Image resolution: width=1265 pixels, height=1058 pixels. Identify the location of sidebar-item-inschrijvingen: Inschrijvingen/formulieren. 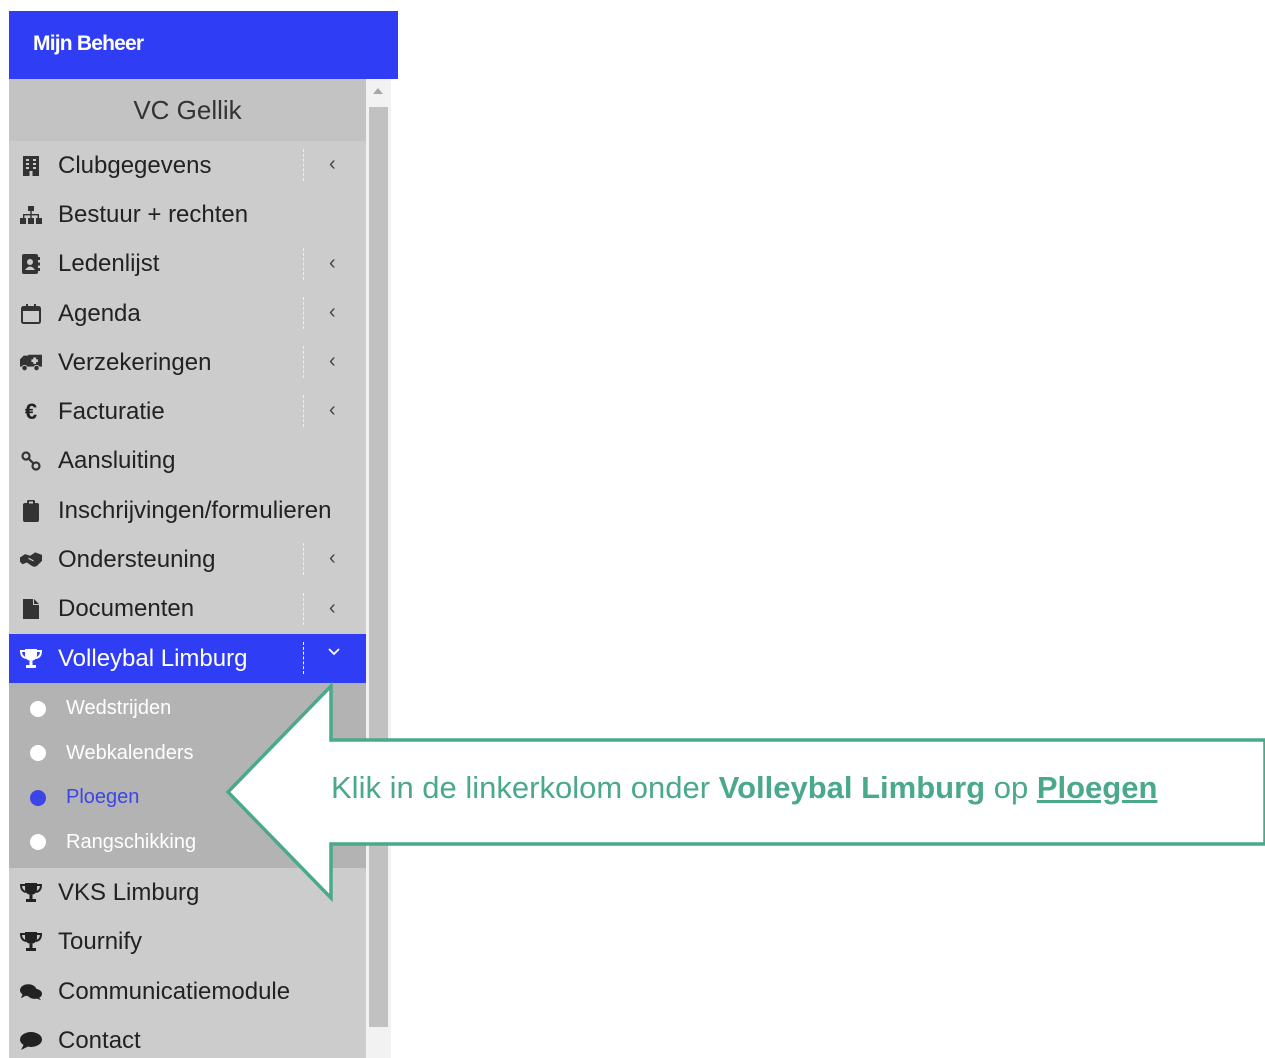
(187, 510).